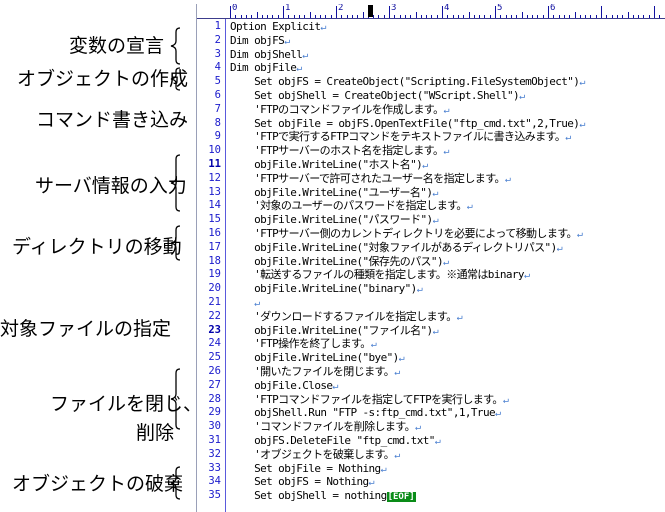 This screenshot has width=665, height=512. What do you see at coordinates (334, 220) in the screenshot?
I see `code-line: objFile.WriteLine("パスワード")↵` at bounding box center [334, 220].